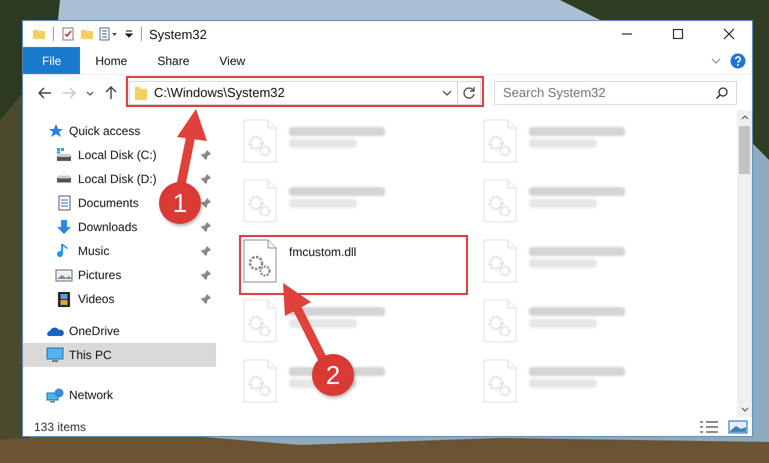  What do you see at coordinates (305, 92) in the screenshot?
I see `address-bar: C:\Windows\System32` at bounding box center [305, 92].